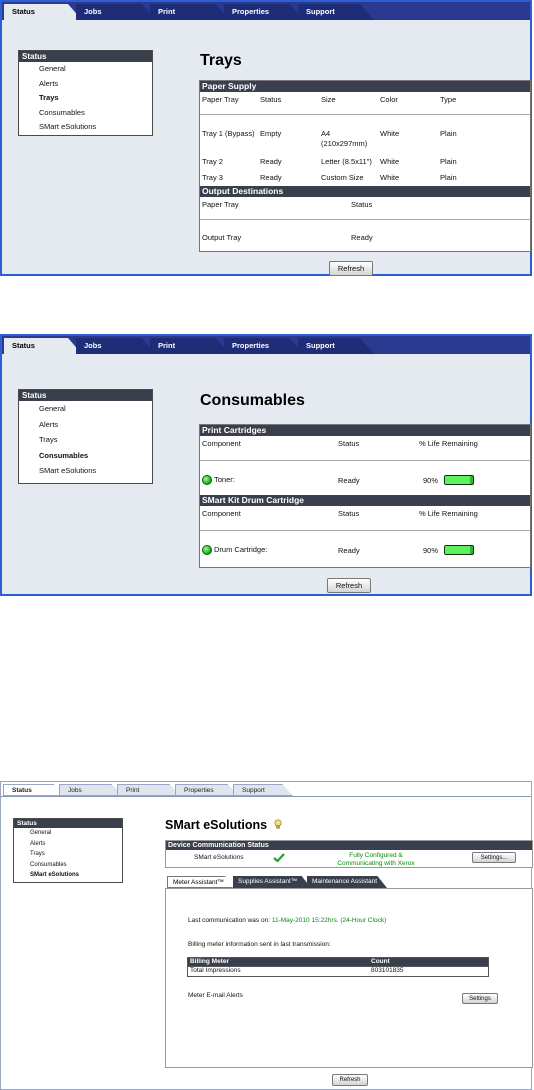  Describe the element at coordinates (338, 962) in the screenshot. I see `billing-table-header: Billing Meter Count` at that location.